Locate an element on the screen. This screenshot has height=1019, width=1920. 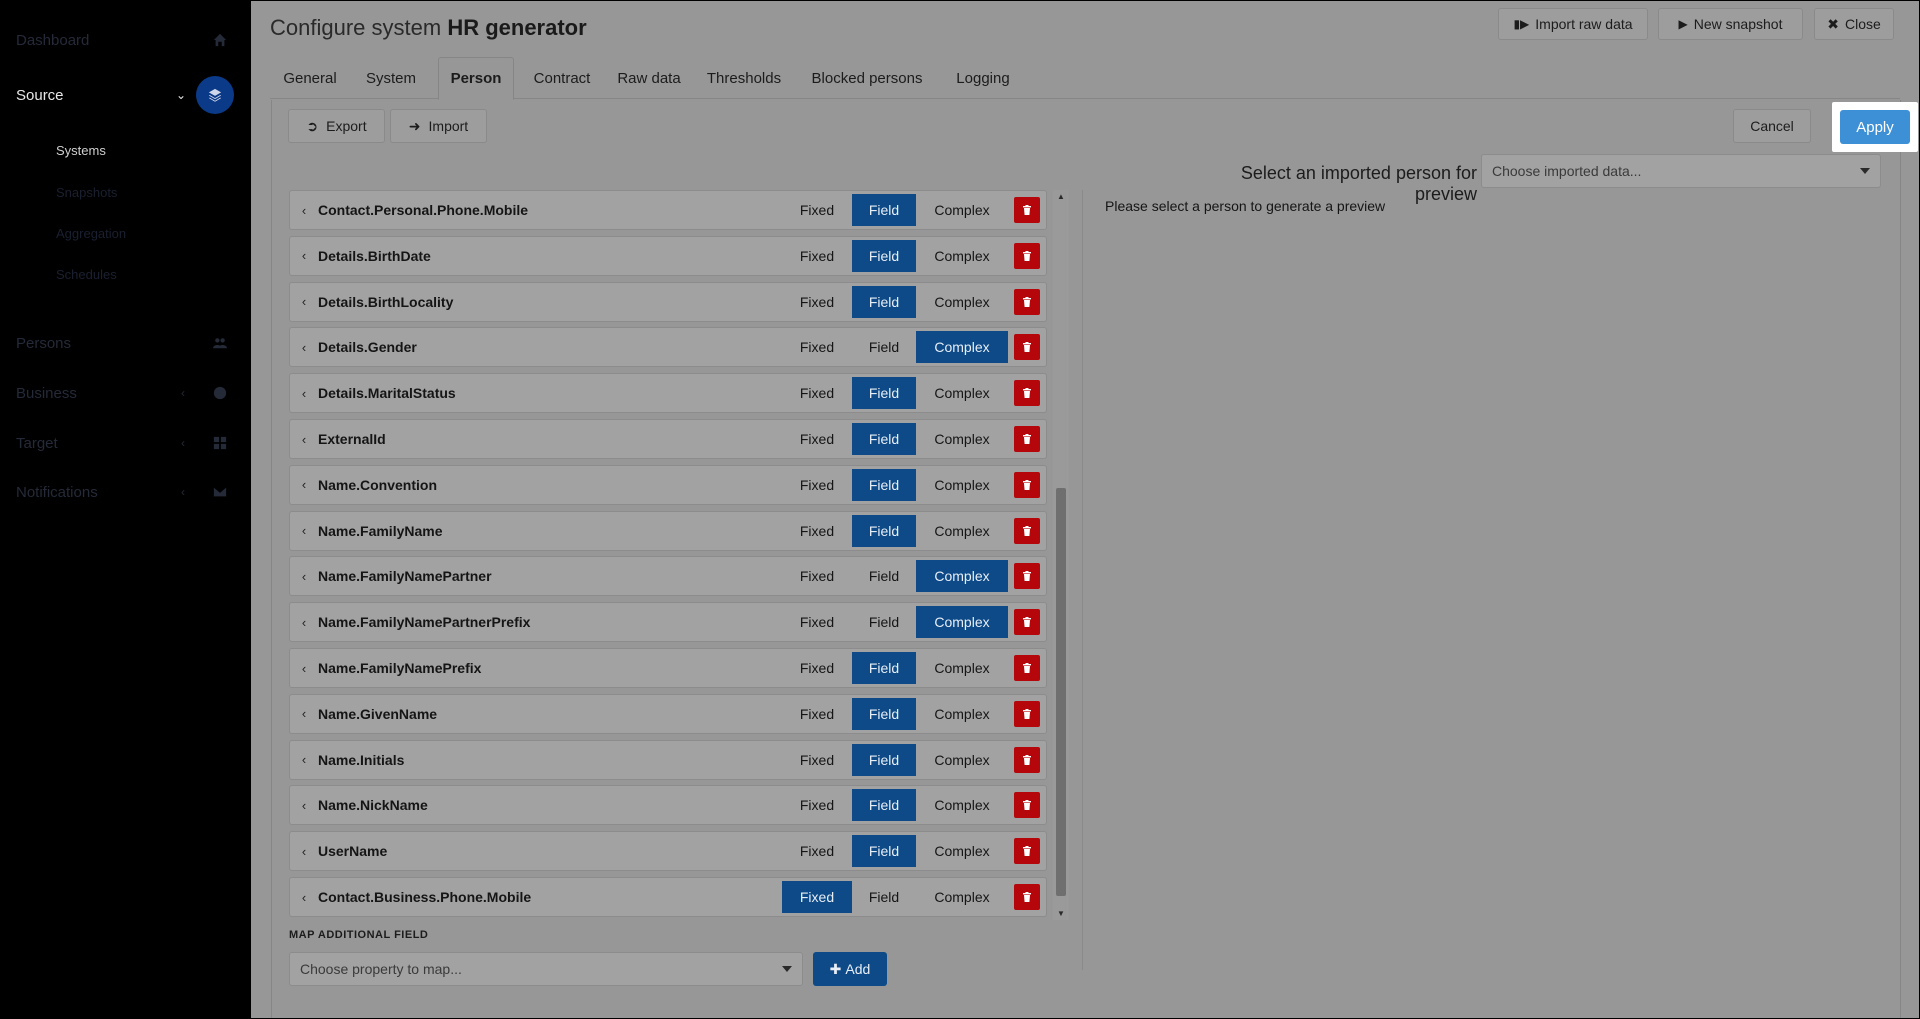
mapping-scrollbar: ▲ ▼ is located at coordinates (1061, 555).